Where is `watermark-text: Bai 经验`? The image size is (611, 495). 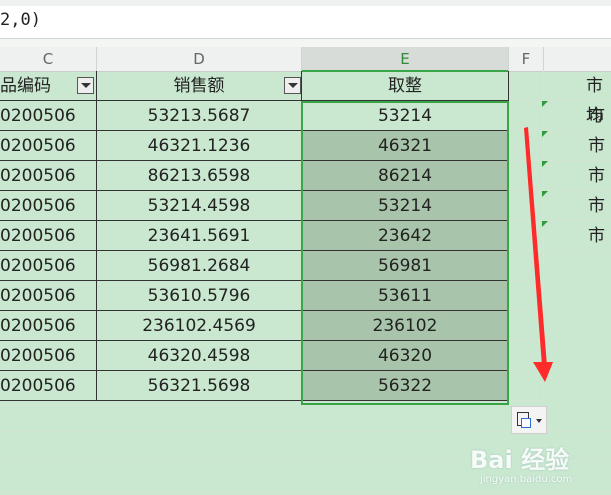 watermark-text: Bai 经验 is located at coordinates (520, 460).